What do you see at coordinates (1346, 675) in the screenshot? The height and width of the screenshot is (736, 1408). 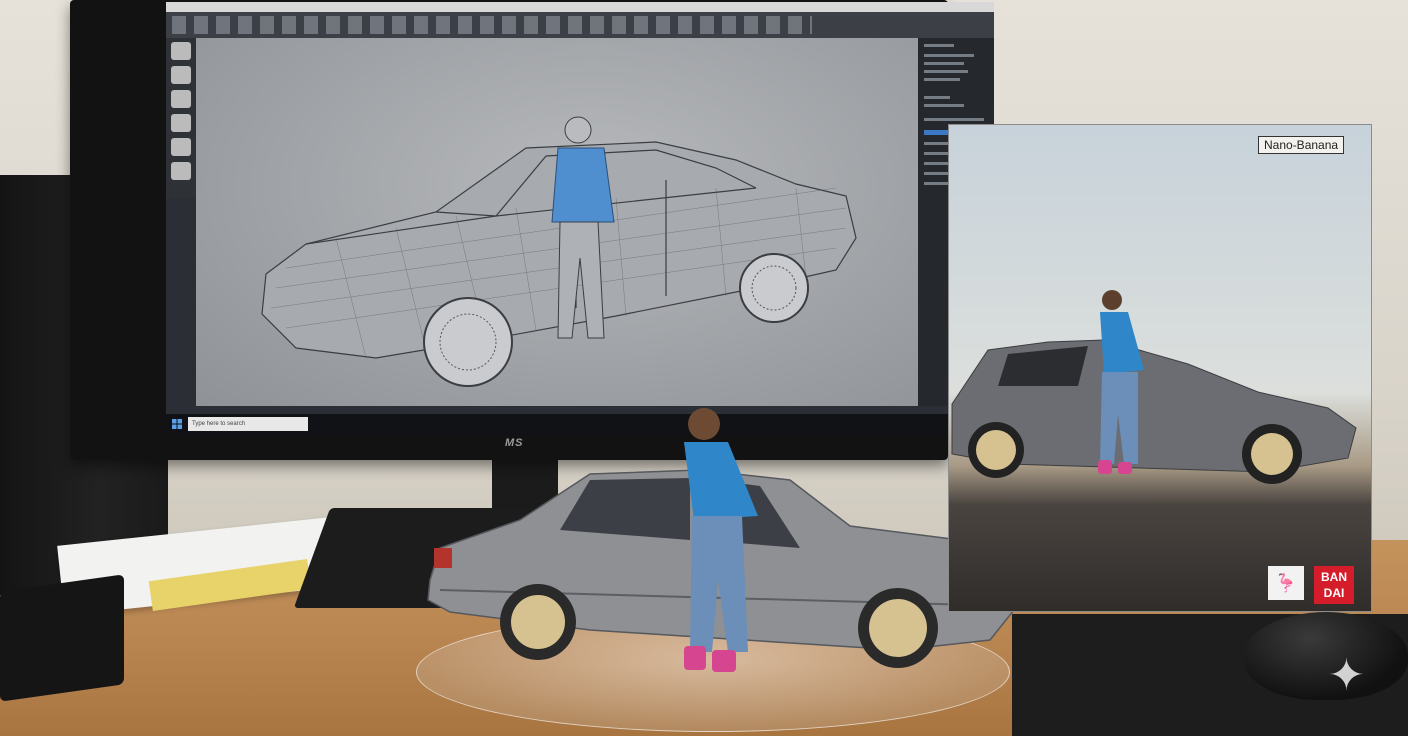 I see `sparkle-icon: ✦` at bounding box center [1346, 675].